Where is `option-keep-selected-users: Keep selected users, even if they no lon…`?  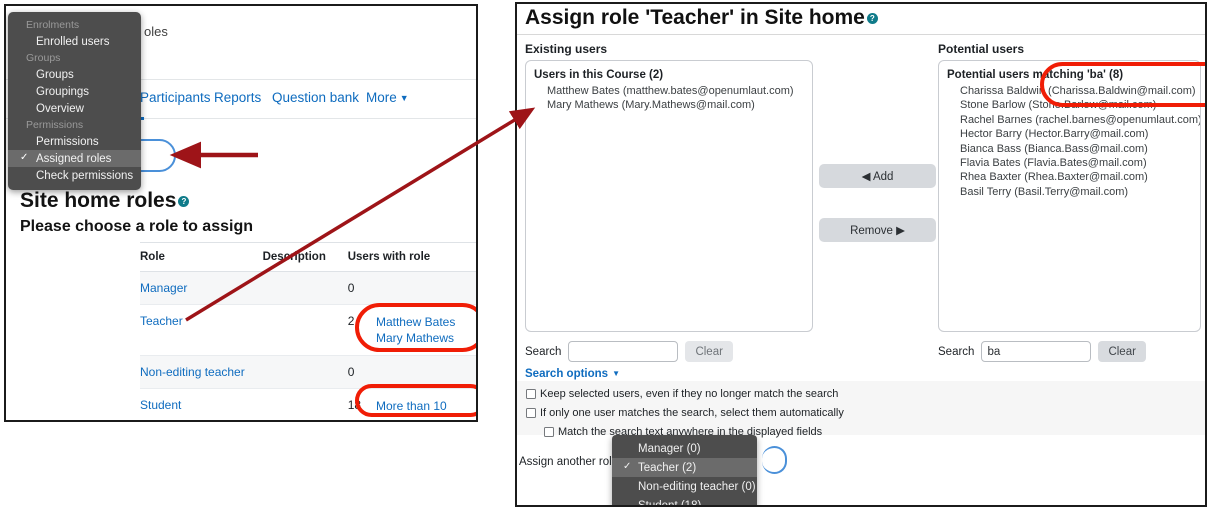 option-keep-selected-users: Keep selected users, even if they no lon… is located at coordinates (682, 394).